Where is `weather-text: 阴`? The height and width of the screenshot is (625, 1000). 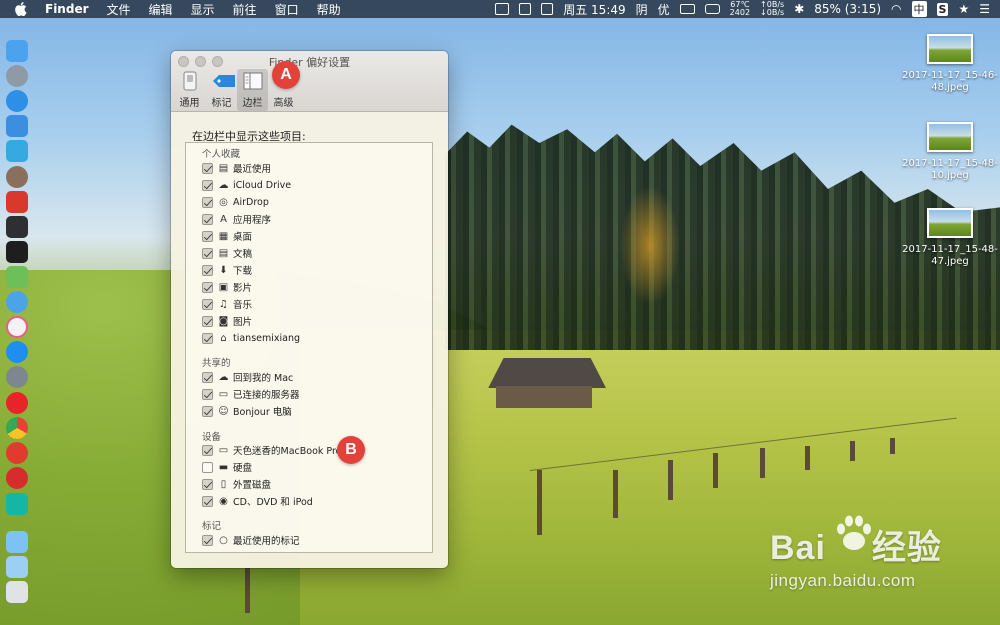
weather-text: 阴 is located at coordinates (642, 9).